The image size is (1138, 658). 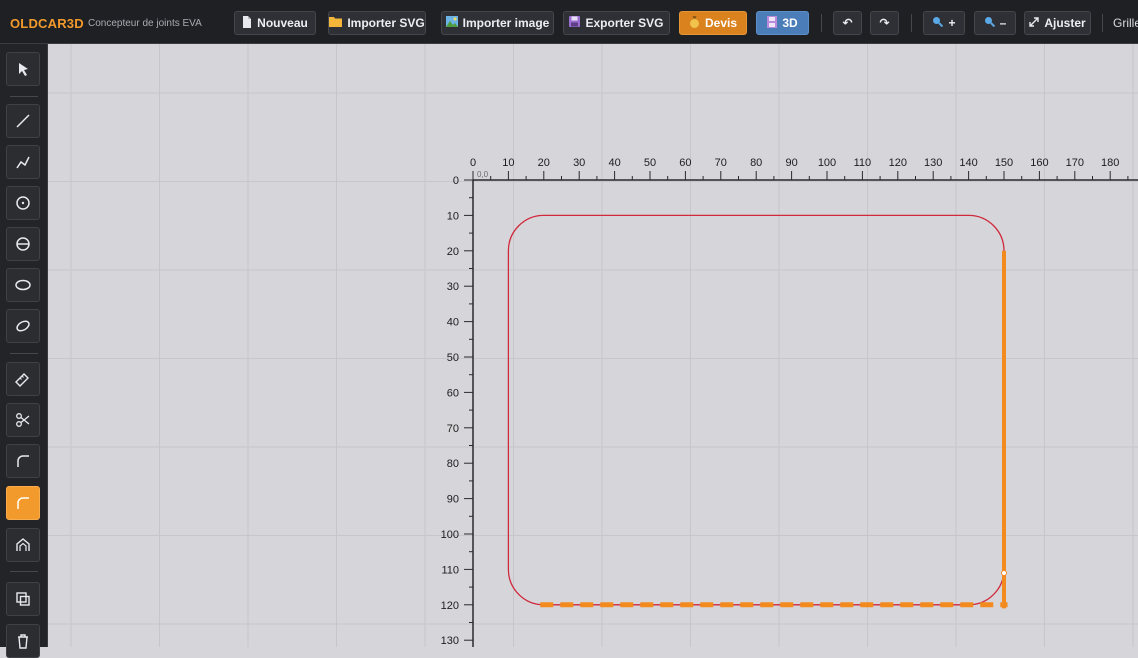 What do you see at coordinates (1003, 23) in the screenshot?
I see `zoom-out-label: –` at bounding box center [1003, 23].